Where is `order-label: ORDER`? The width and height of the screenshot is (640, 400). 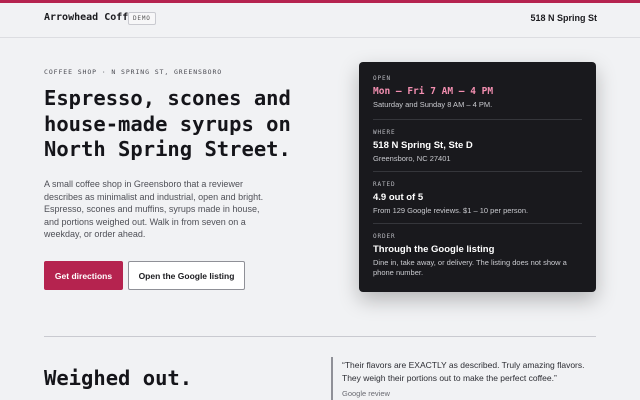
order-label: ORDER is located at coordinates (384, 236).